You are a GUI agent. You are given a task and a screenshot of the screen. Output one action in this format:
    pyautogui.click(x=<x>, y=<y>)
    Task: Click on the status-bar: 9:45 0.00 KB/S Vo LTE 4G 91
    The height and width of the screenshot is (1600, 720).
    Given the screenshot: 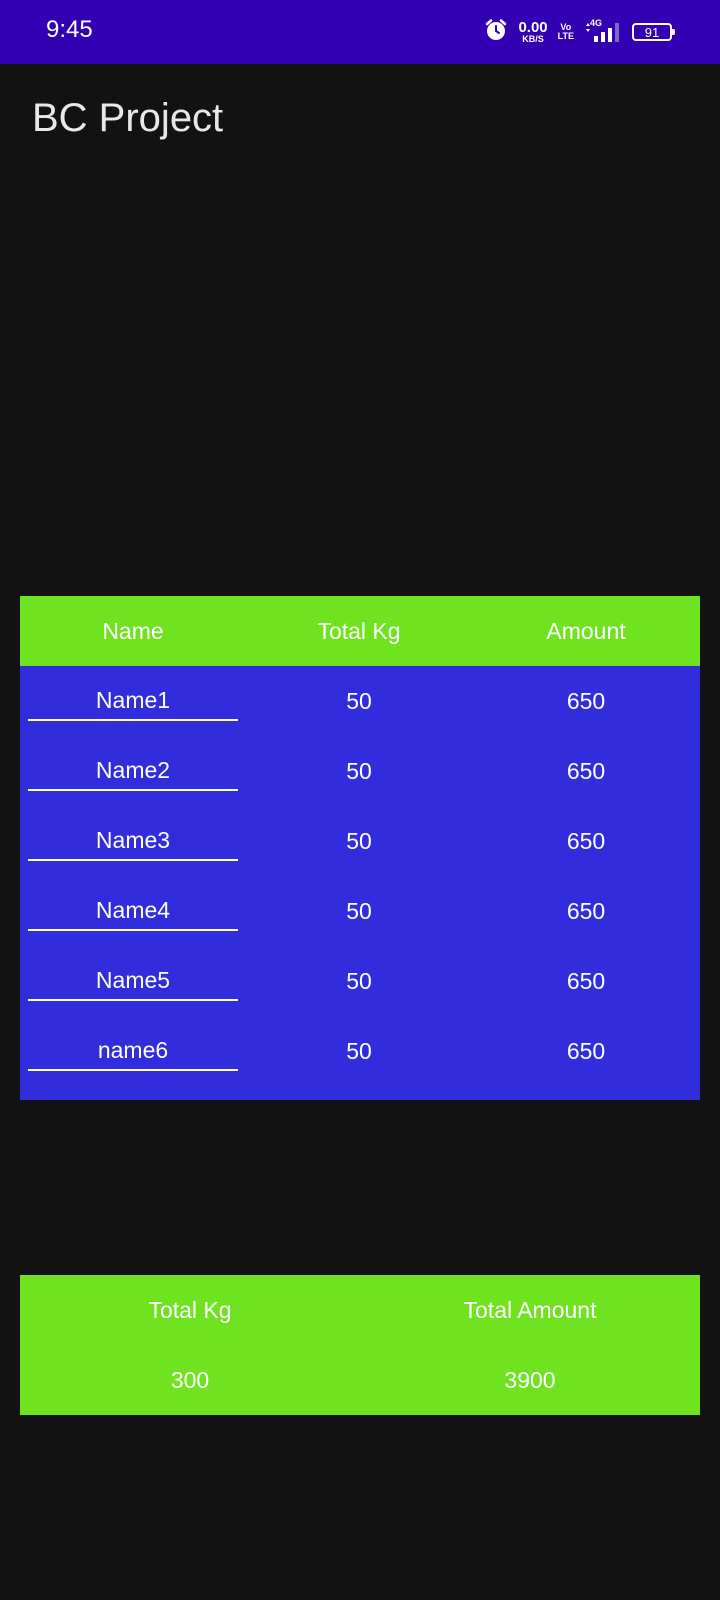 What is the action you would take?
    pyautogui.click(x=360, y=32)
    